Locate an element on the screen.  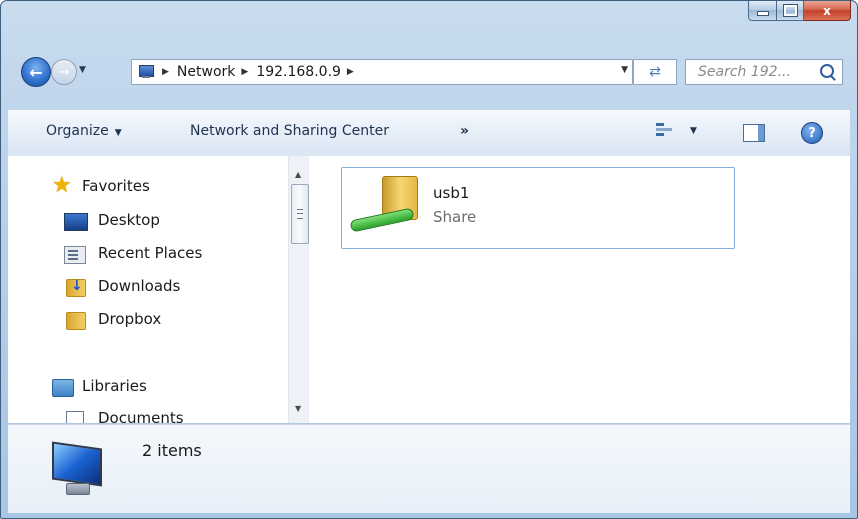
network-sharing-center-button: Network and Sharing Center is located at coordinates (289, 131).